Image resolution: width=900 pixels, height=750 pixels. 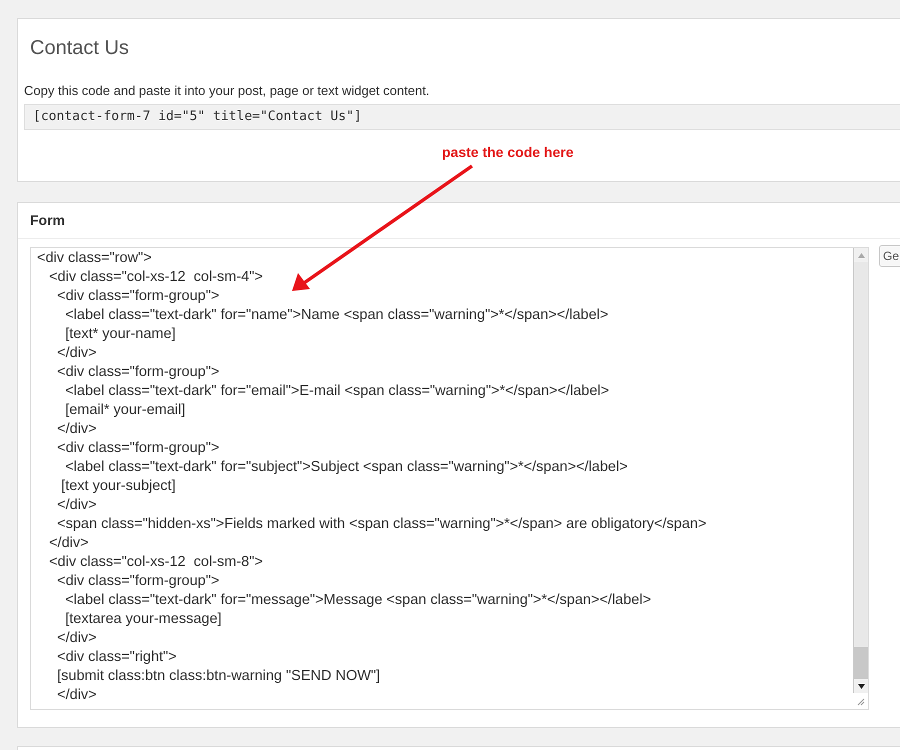 What do you see at coordinates (155, 562) in the screenshot?
I see `code-line: <div class="col-xs-12 col-sm-8">` at bounding box center [155, 562].